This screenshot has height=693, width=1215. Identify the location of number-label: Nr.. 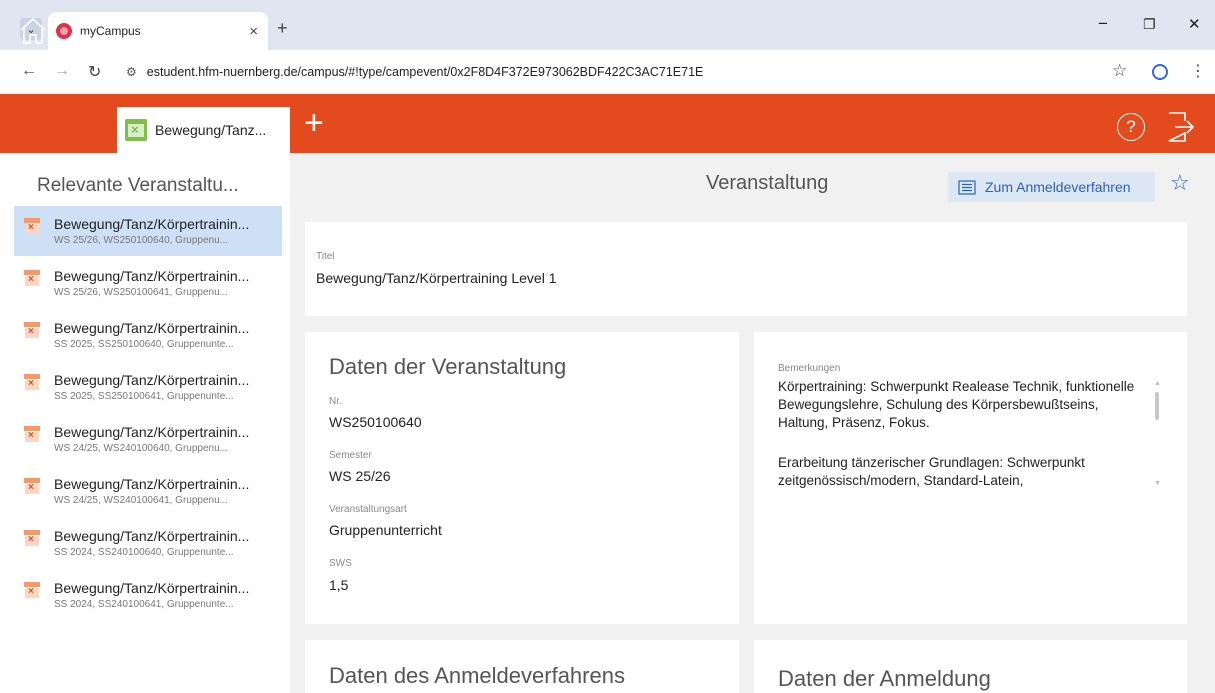
(335, 401).